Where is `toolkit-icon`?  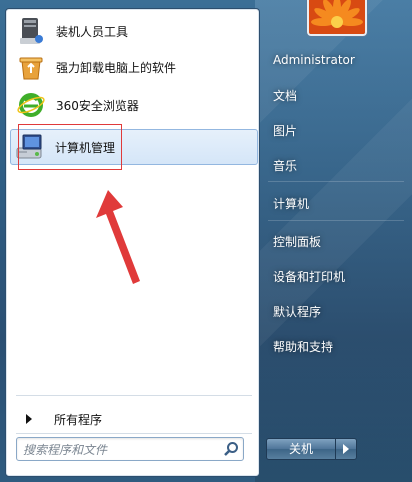
toolkit-icon is located at coordinates (31, 31).